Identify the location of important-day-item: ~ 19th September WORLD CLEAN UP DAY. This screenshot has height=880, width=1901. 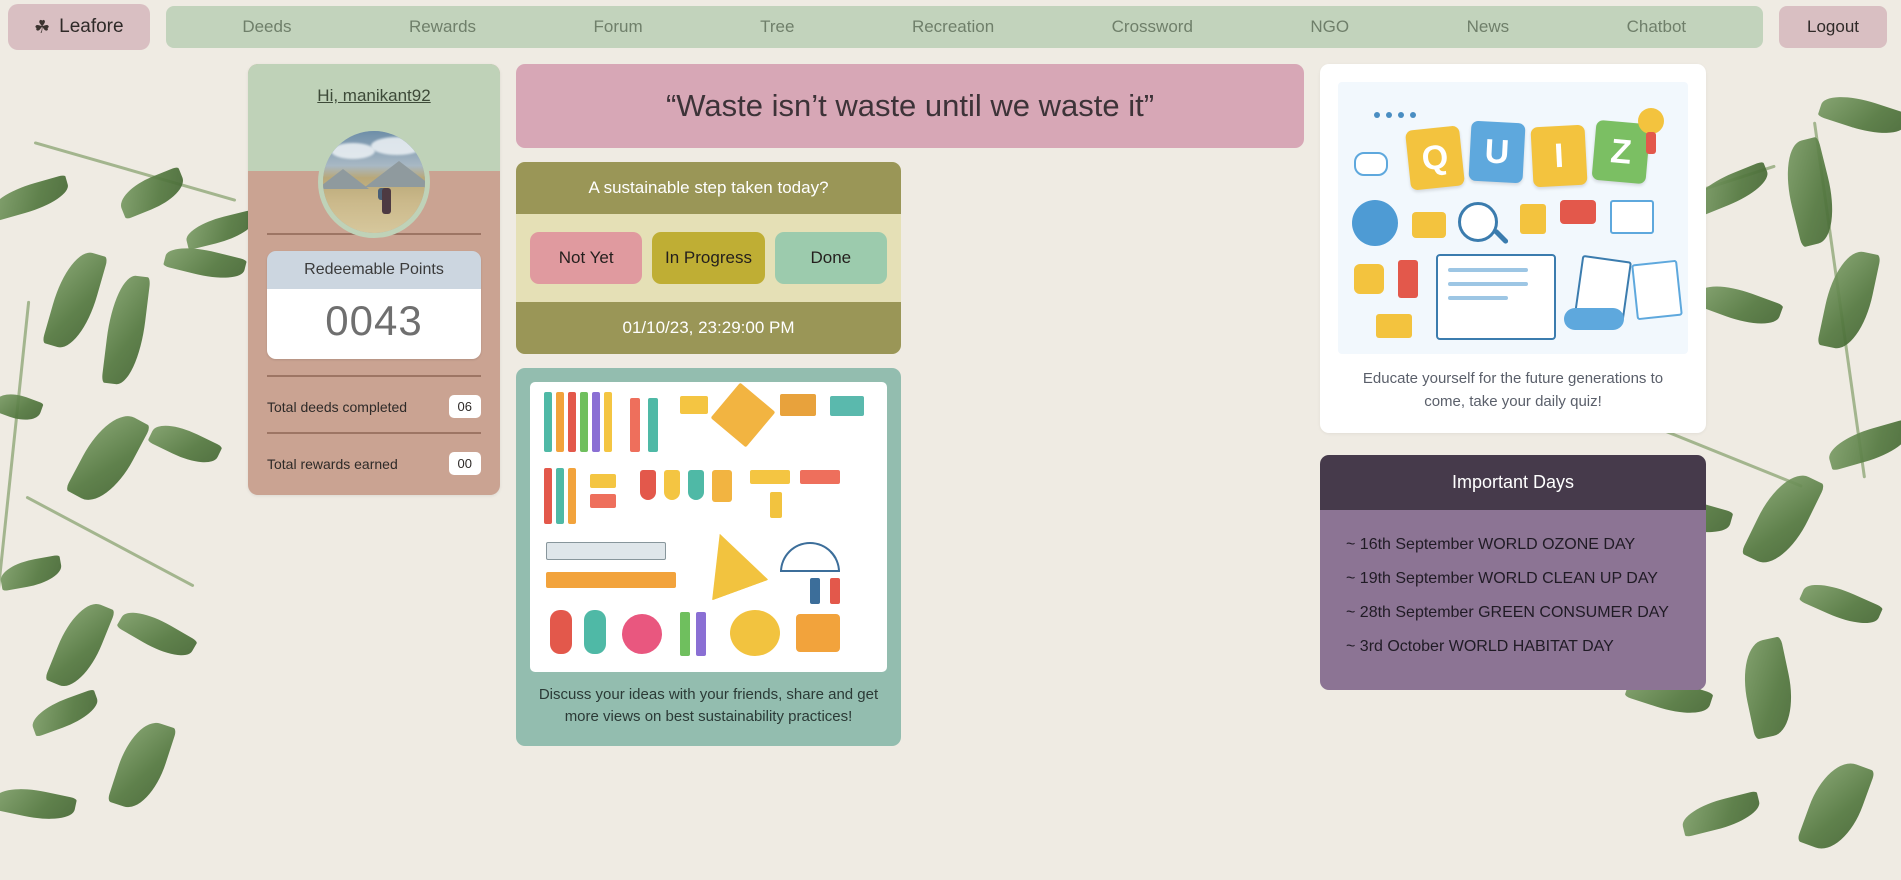
(1502, 578).